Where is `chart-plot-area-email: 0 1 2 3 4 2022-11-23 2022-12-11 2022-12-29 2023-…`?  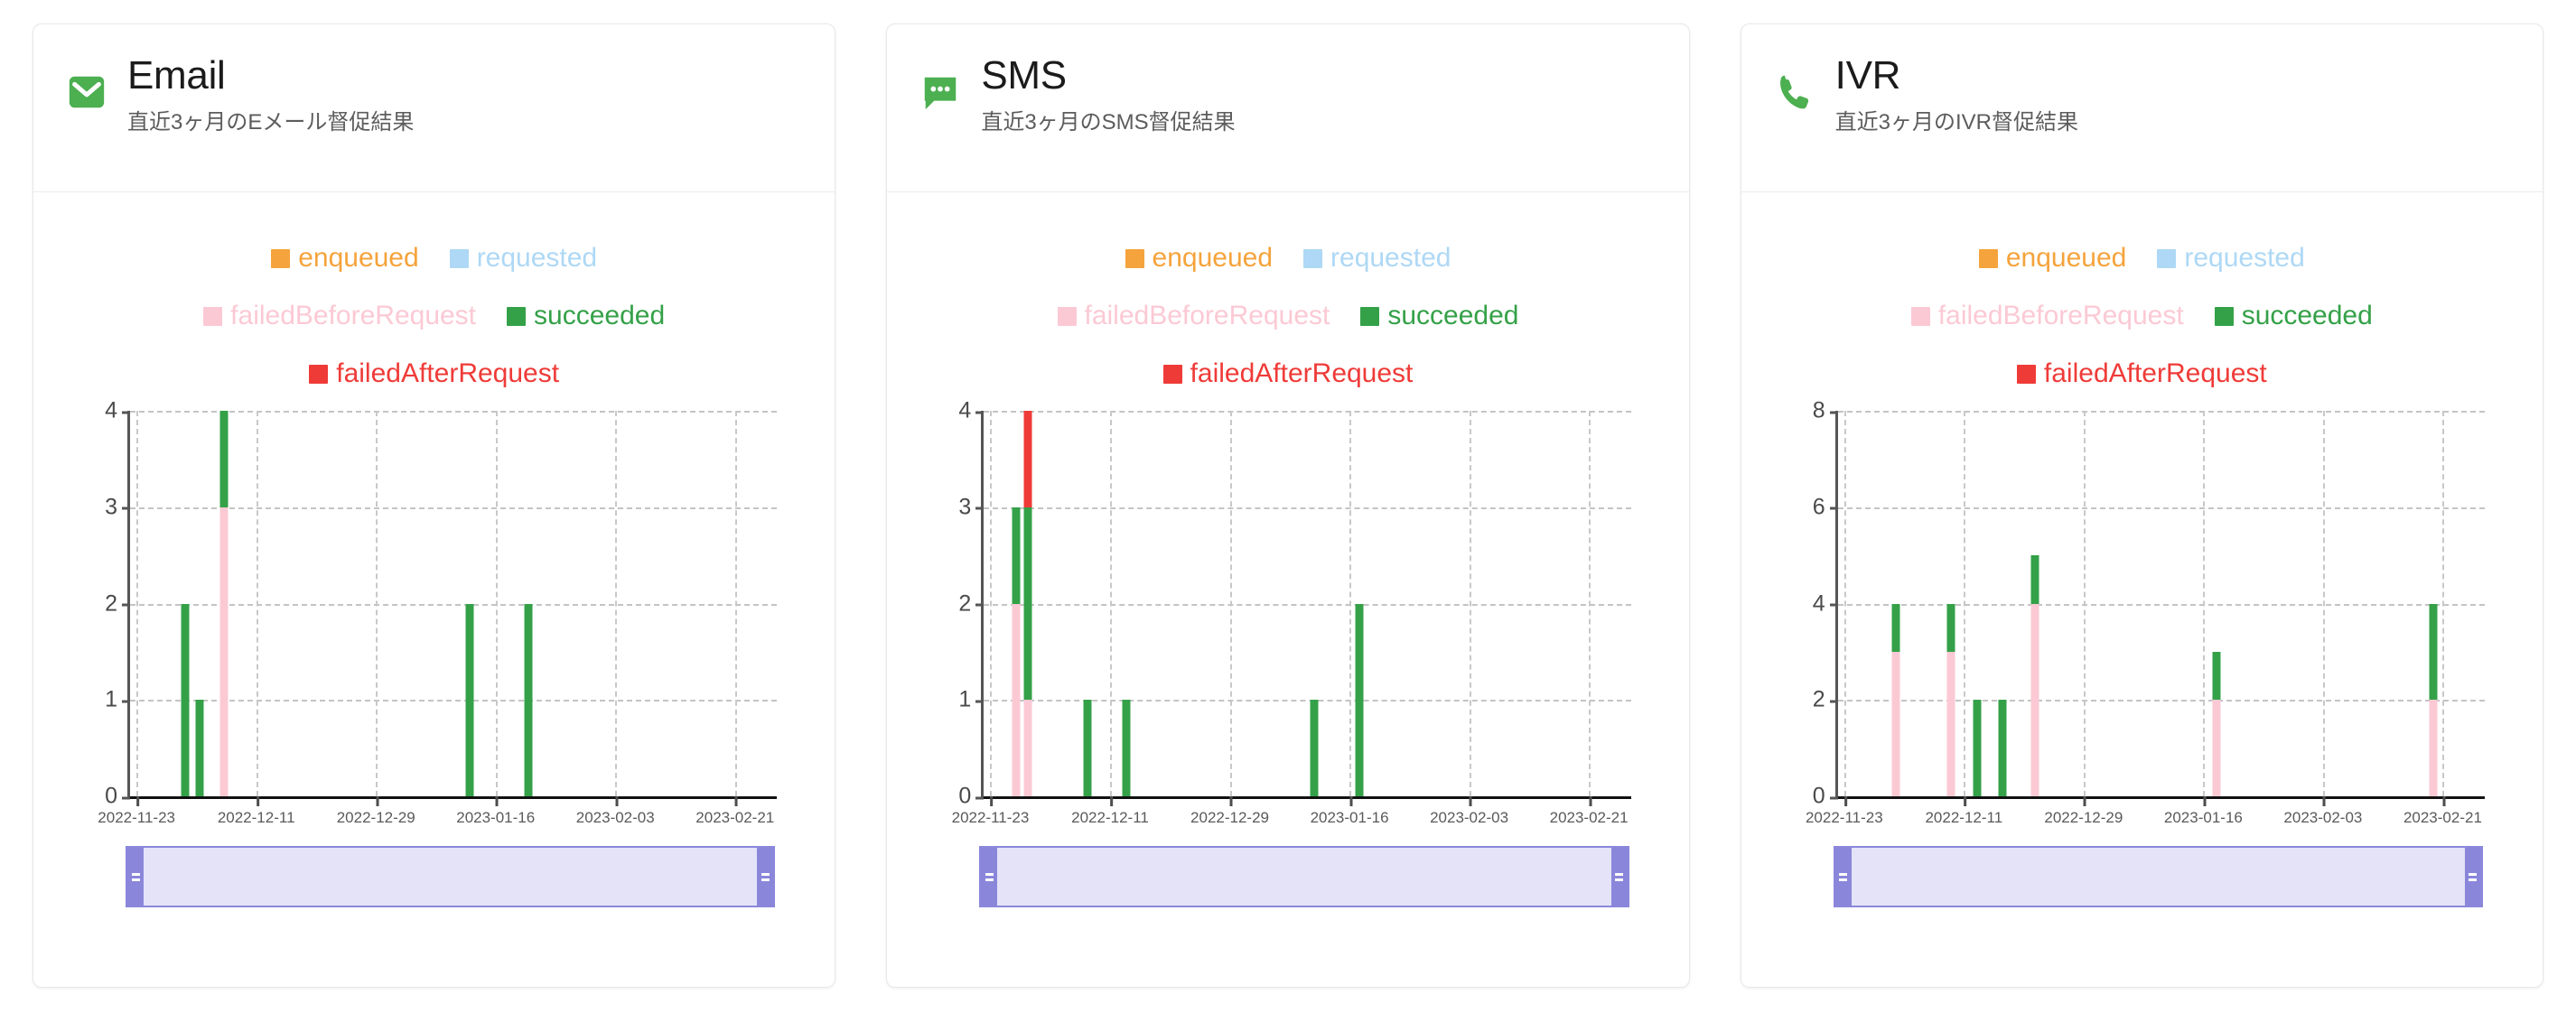
chart-plot-area-email: 0 1 2 3 4 2022-11-23 2022-12-11 2022-12-29 2023-… is located at coordinates (438, 612).